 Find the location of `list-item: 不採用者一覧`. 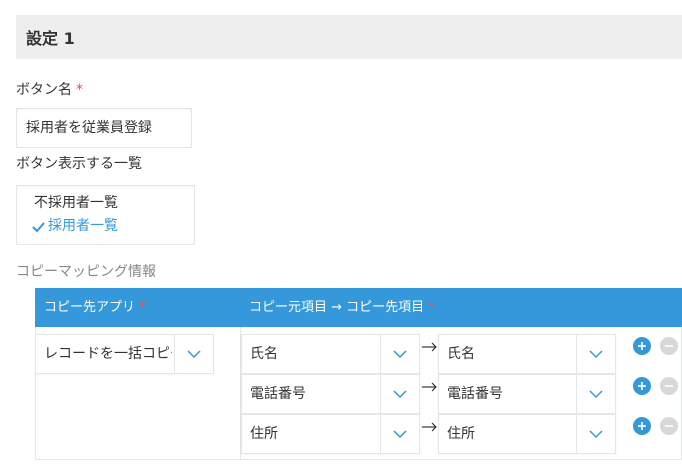

list-item: 不採用者一覧 is located at coordinates (105, 203).